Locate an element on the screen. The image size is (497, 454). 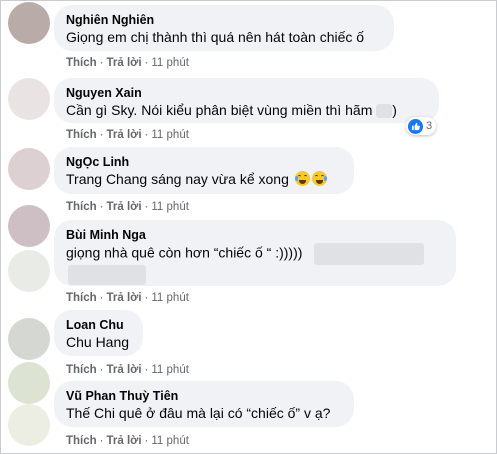
comment-author: NgỌc Linh is located at coordinates (204, 162).